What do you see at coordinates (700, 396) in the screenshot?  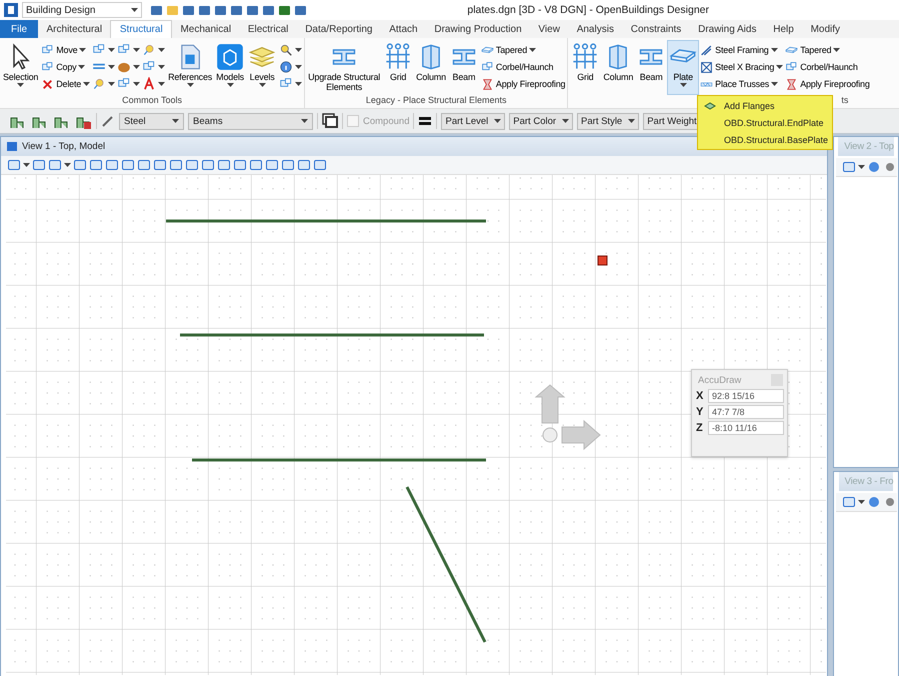 I see `axis-label: X` at bounding box center [700, 396].